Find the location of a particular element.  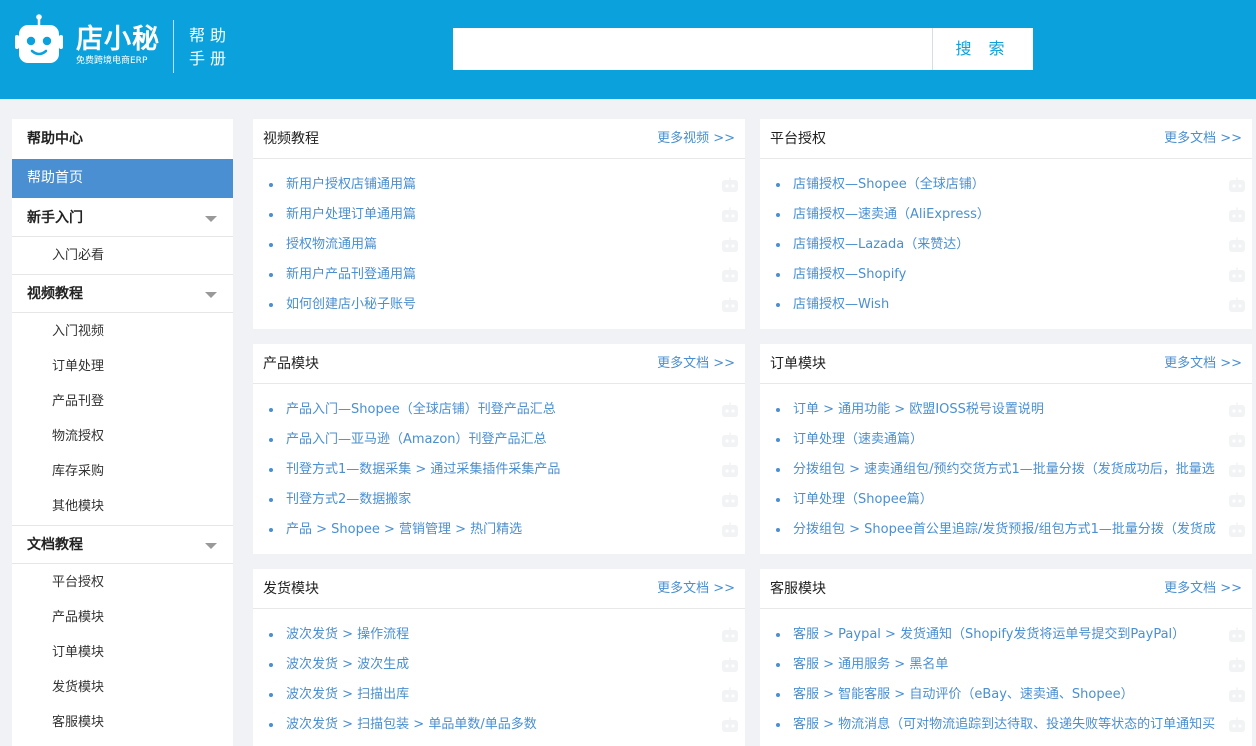

list-item: 产品 > Shopee > 营销管理 > 热门精选 is located at coordinates (499, 530).